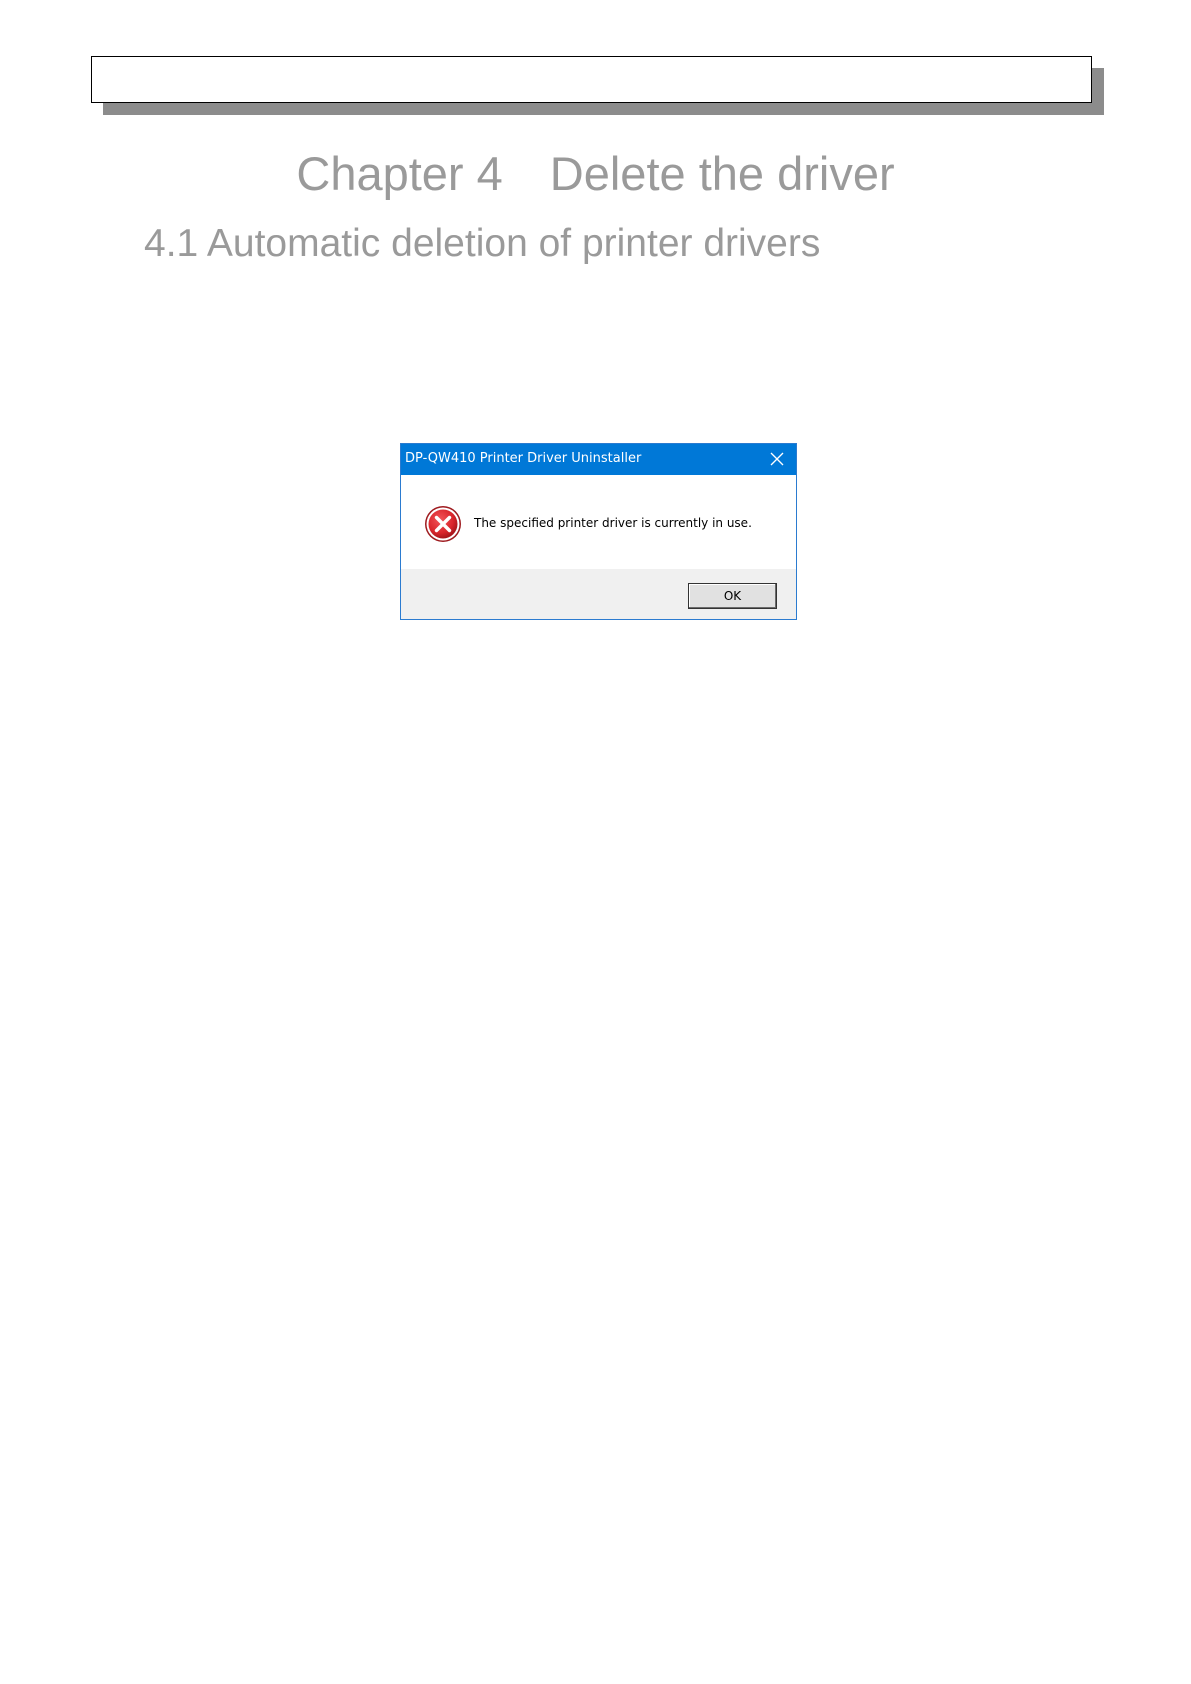 The width and height of the screenshot is (1191, 1684). Describe the element at coordinates (732, 596) in the screenshot. I see `ok-button: OK` at that location.